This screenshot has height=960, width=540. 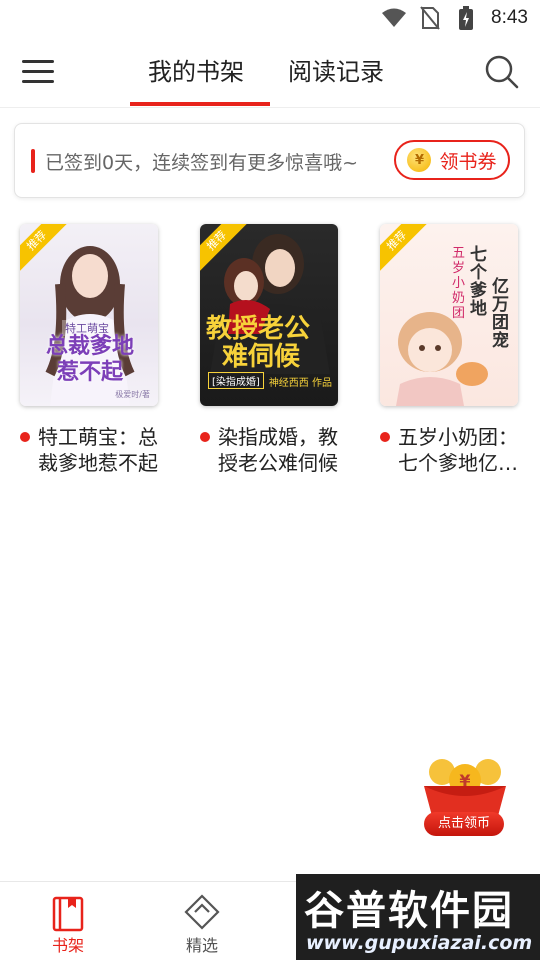 What do you see at coordinates (468, 161) in the screenshot?
I see `claim-coupon-label: 领书券` at bounding box center [468, 161].